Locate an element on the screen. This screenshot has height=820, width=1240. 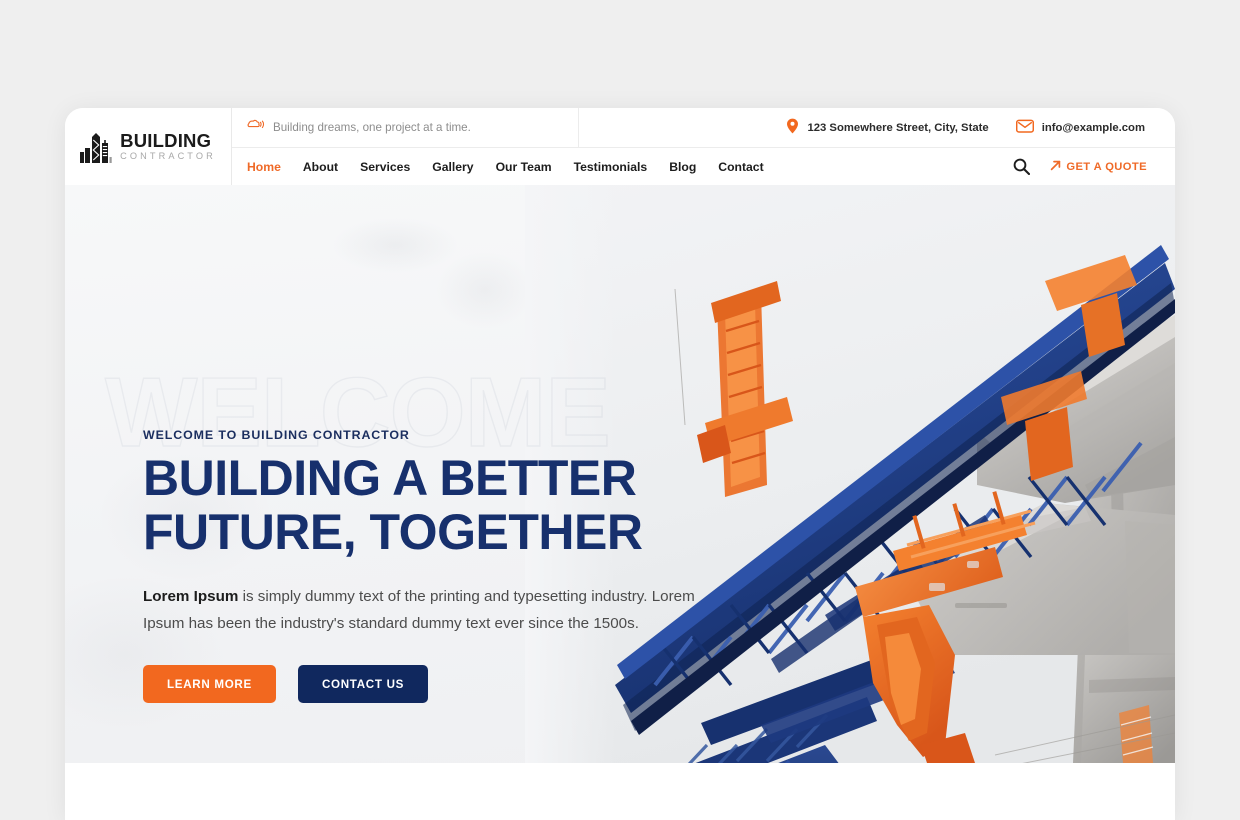
city-skyline-icon is located at coordinates (97, 147).